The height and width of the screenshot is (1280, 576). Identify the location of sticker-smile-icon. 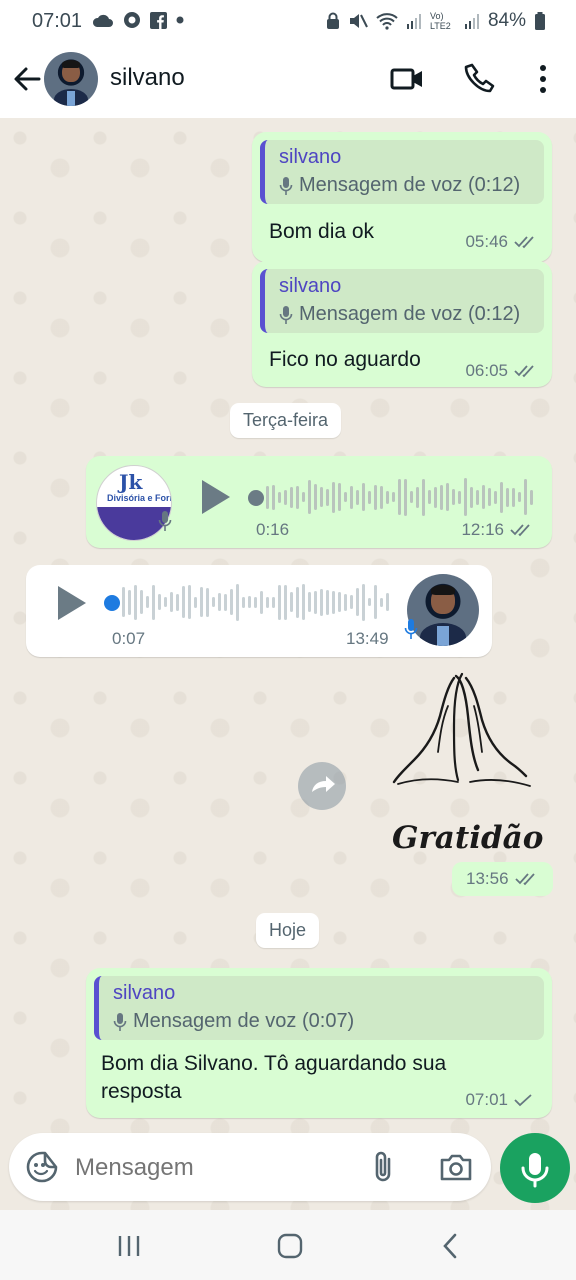
(42, 1167).